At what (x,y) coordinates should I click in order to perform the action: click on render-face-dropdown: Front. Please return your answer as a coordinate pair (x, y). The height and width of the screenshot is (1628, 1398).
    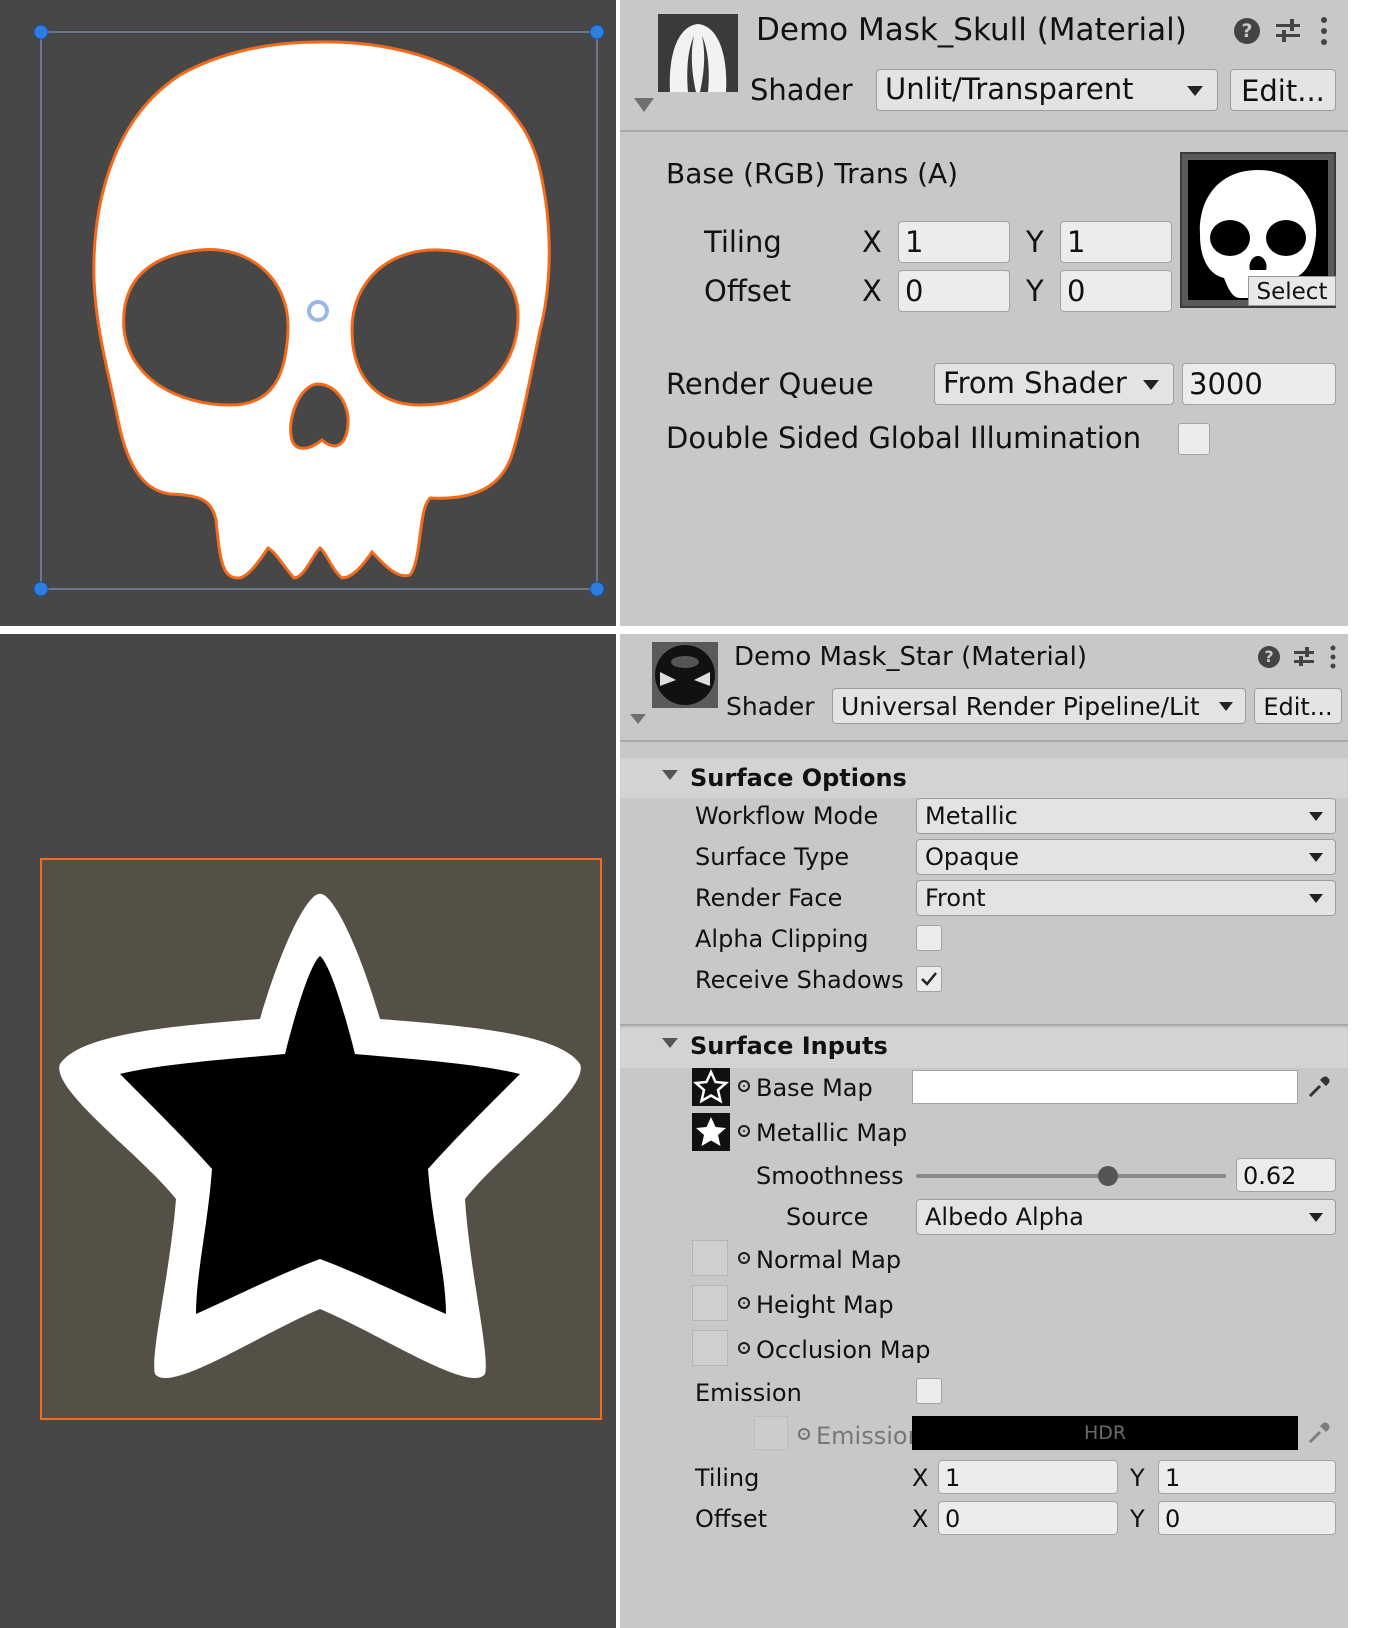
    Looking at the image, I should click on (1126, 898).